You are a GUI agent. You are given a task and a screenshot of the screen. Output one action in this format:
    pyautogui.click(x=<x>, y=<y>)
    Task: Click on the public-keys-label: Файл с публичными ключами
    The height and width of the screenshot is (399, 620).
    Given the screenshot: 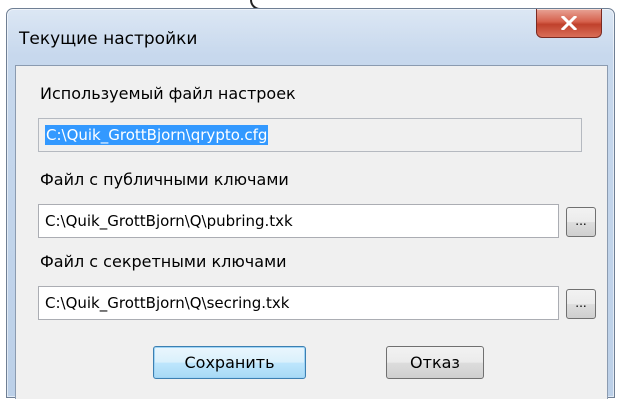 What is the action you would take?
    pyautogui.click(x=164, y=179)
    